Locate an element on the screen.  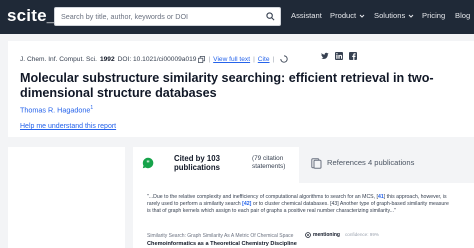
doi-text: DOI: 10.1021/ci00009a019 is located at coordinates (157, 59).